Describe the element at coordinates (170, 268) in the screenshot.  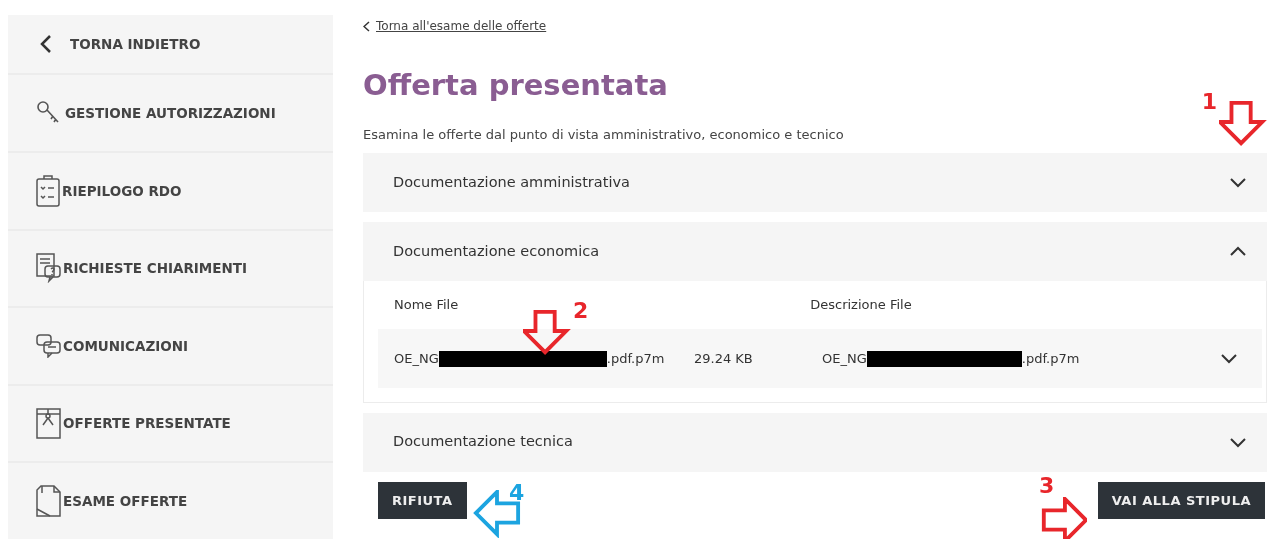
I see `sidebar-item: RICHIESTE CHIARIMENTI` at that location.